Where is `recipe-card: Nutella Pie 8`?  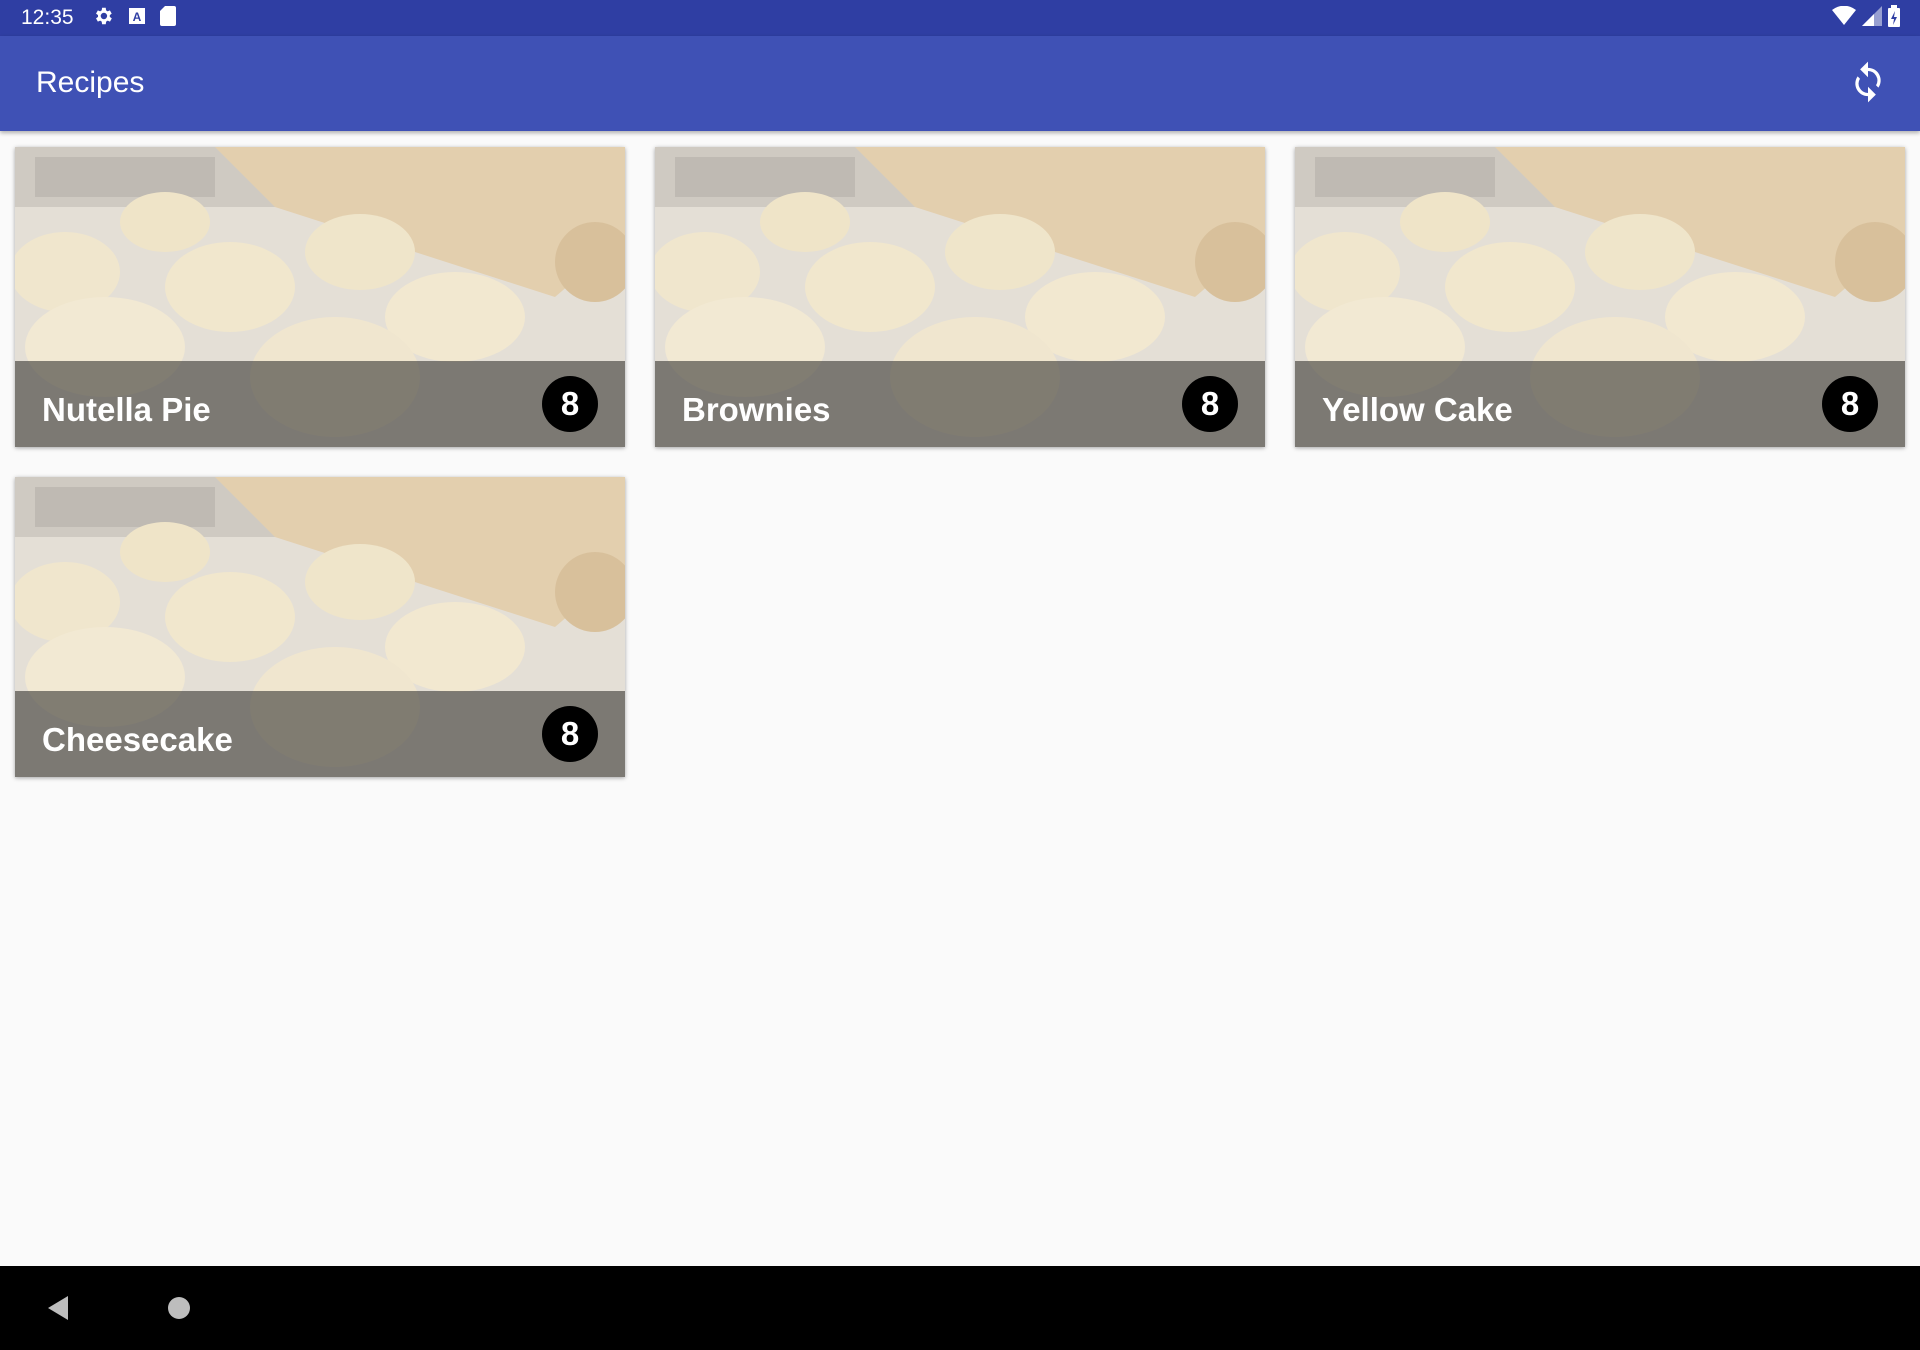
recipe-card: Nutella Pie 8 is located at coordinates (320, 297).